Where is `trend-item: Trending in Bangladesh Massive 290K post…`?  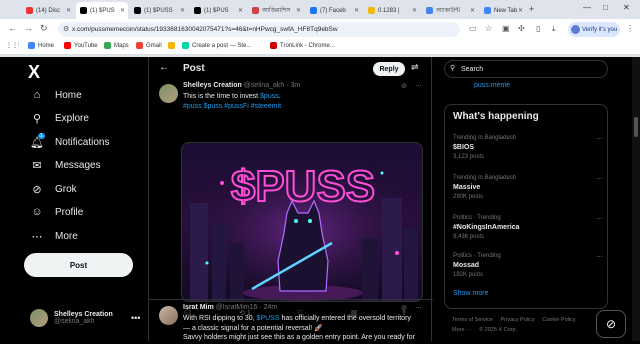
trend-item: Trending in Bangladesh Massive 290K post… is located at coordinates (528, 187).